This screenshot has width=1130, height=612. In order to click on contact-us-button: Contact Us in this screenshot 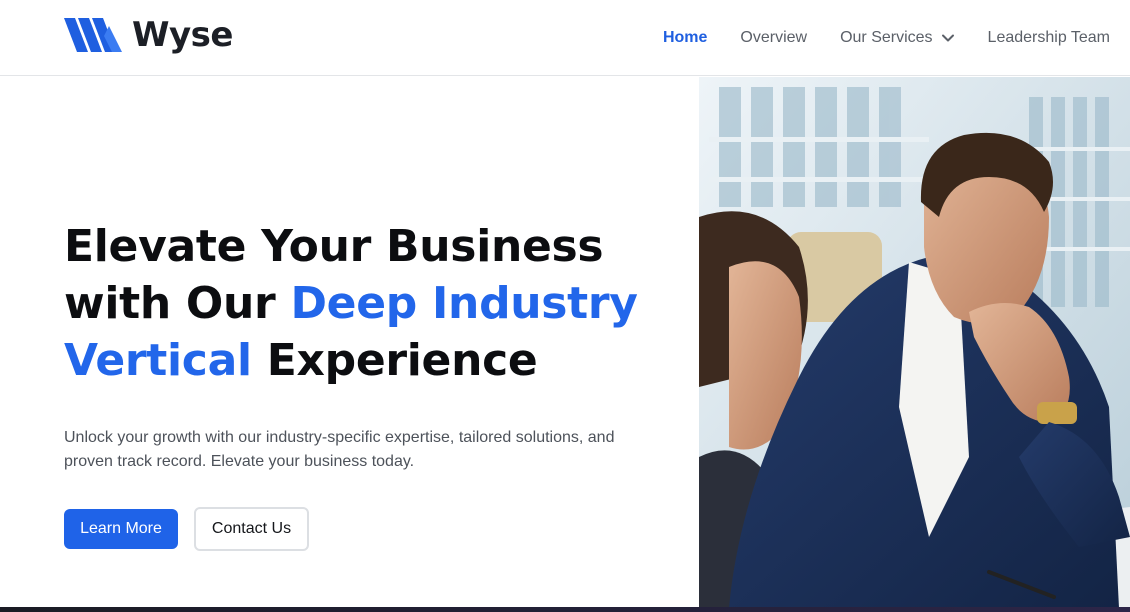, I will do `click(251, 529)`.